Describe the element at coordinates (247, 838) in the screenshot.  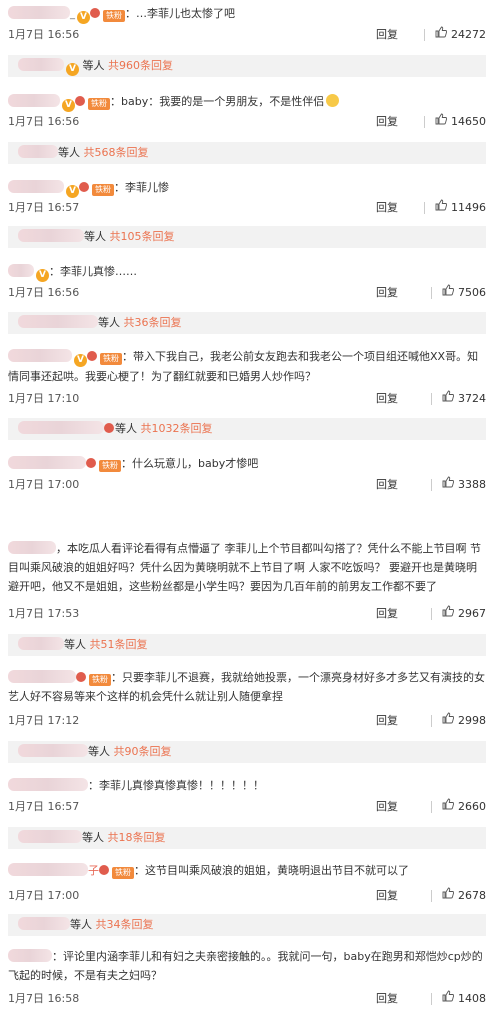
I see `reply-summary: 等人 共18条回复` at that location.